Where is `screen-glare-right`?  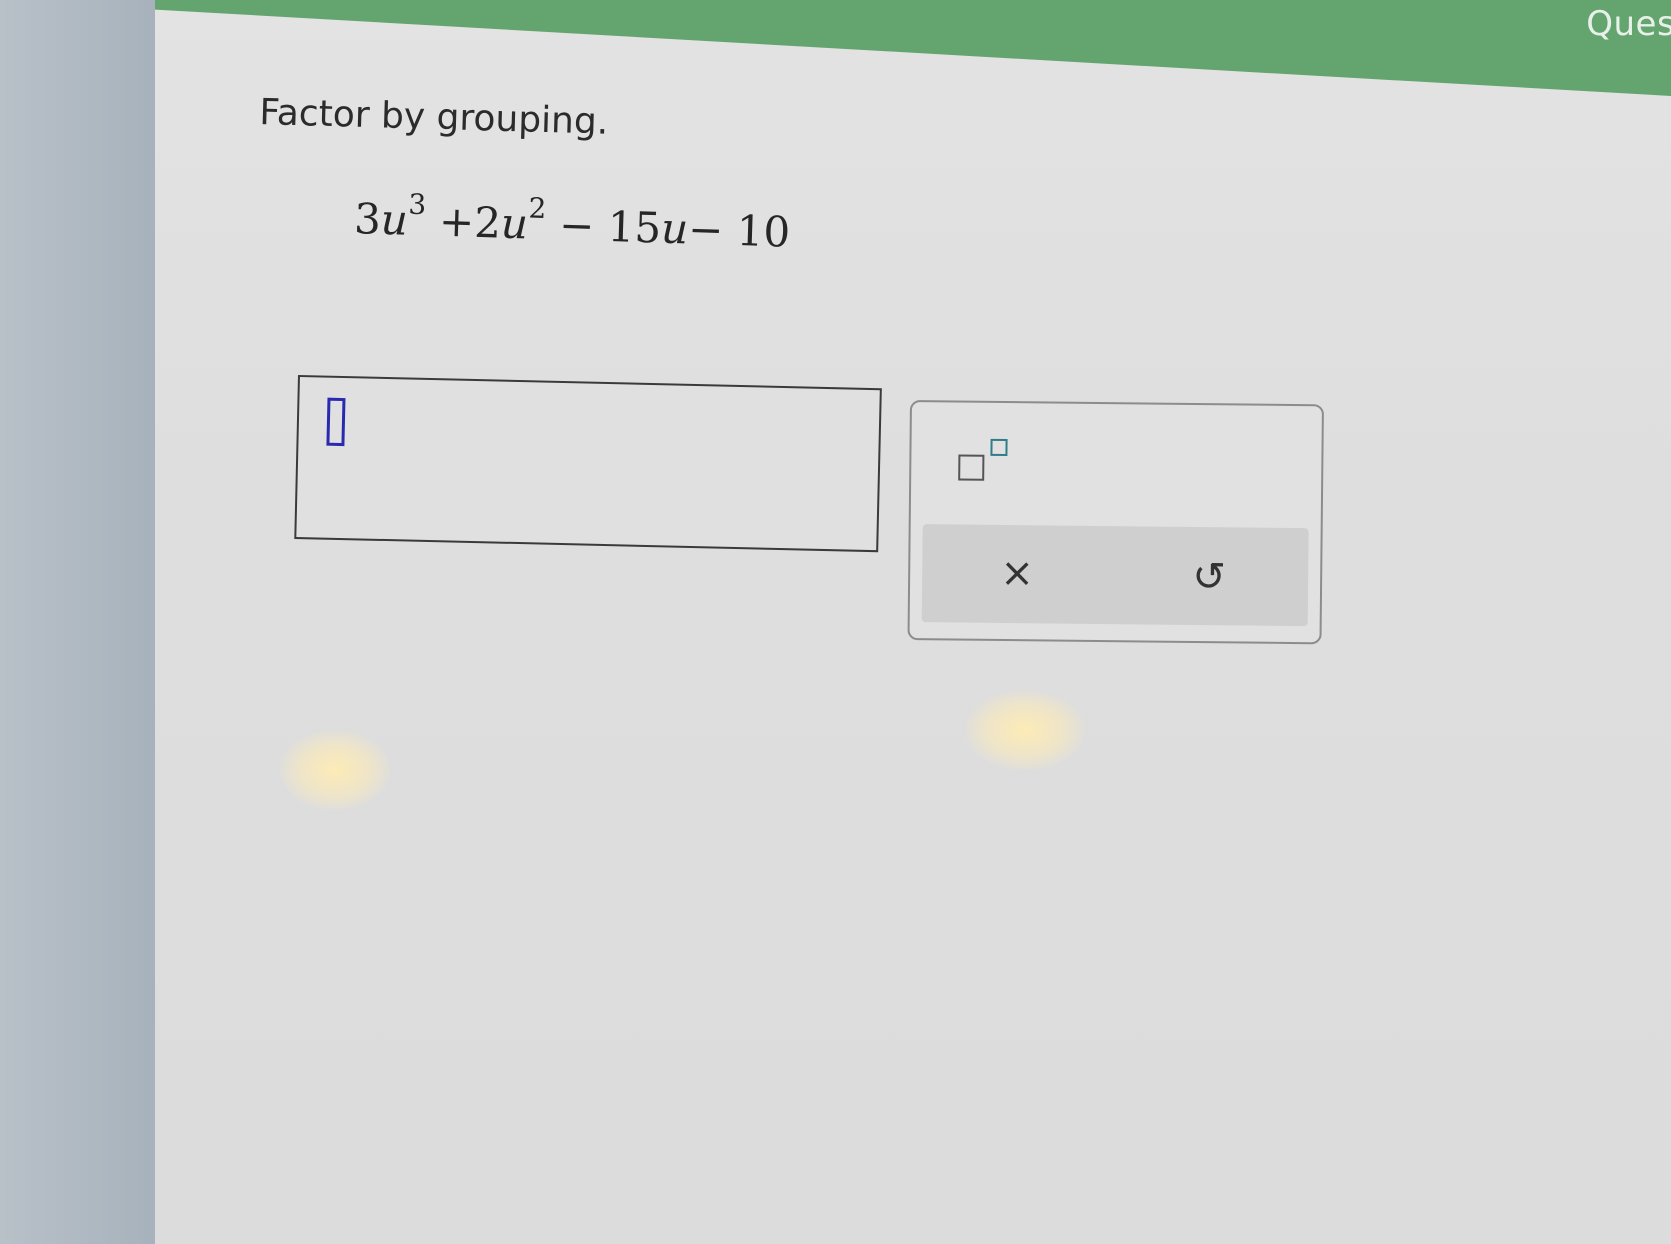 screen-glare-right is located at coordinates (1025, 730).